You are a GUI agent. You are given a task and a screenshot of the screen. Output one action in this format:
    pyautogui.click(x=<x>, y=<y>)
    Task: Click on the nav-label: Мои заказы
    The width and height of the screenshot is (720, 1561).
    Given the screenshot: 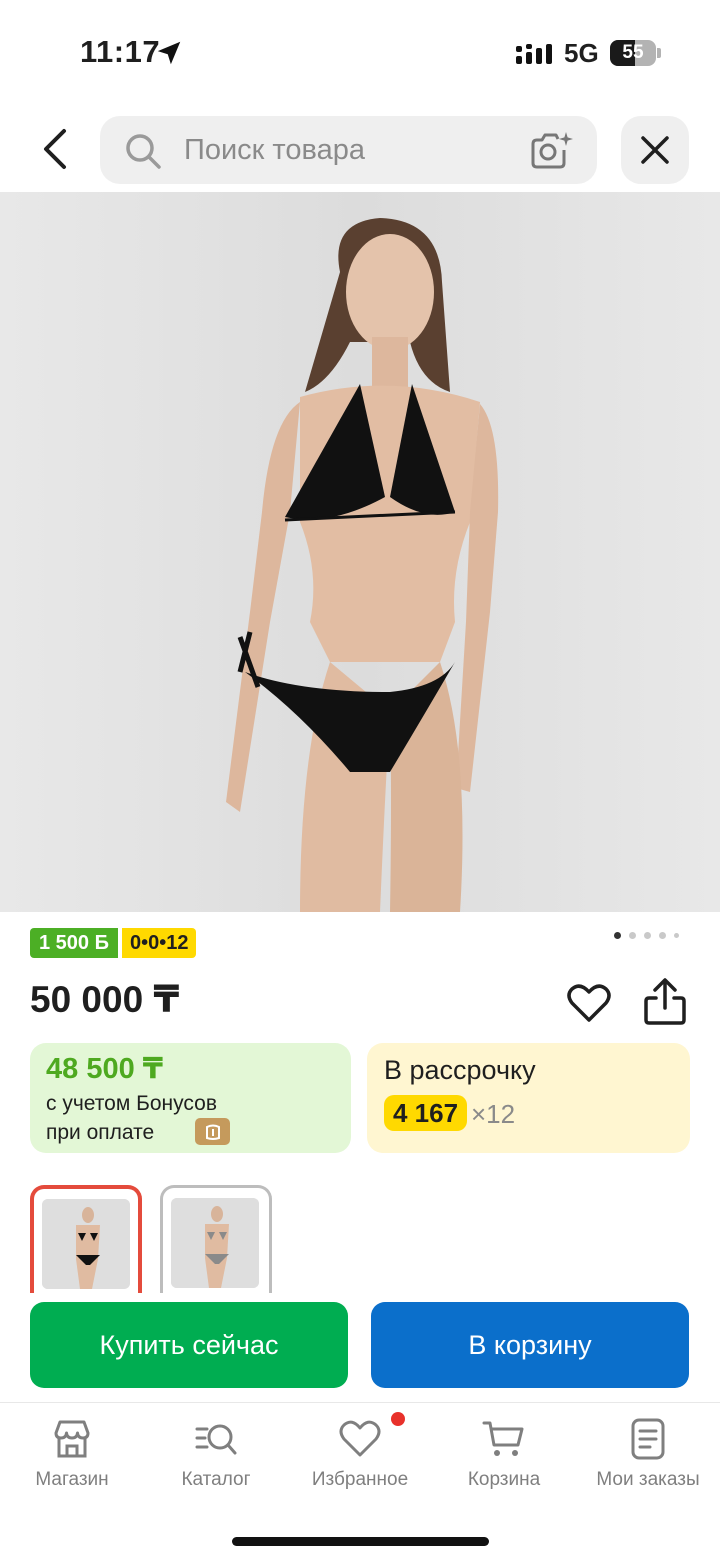 What is the action you would take?
    pyautogui.click(x=648, y=1479)
    